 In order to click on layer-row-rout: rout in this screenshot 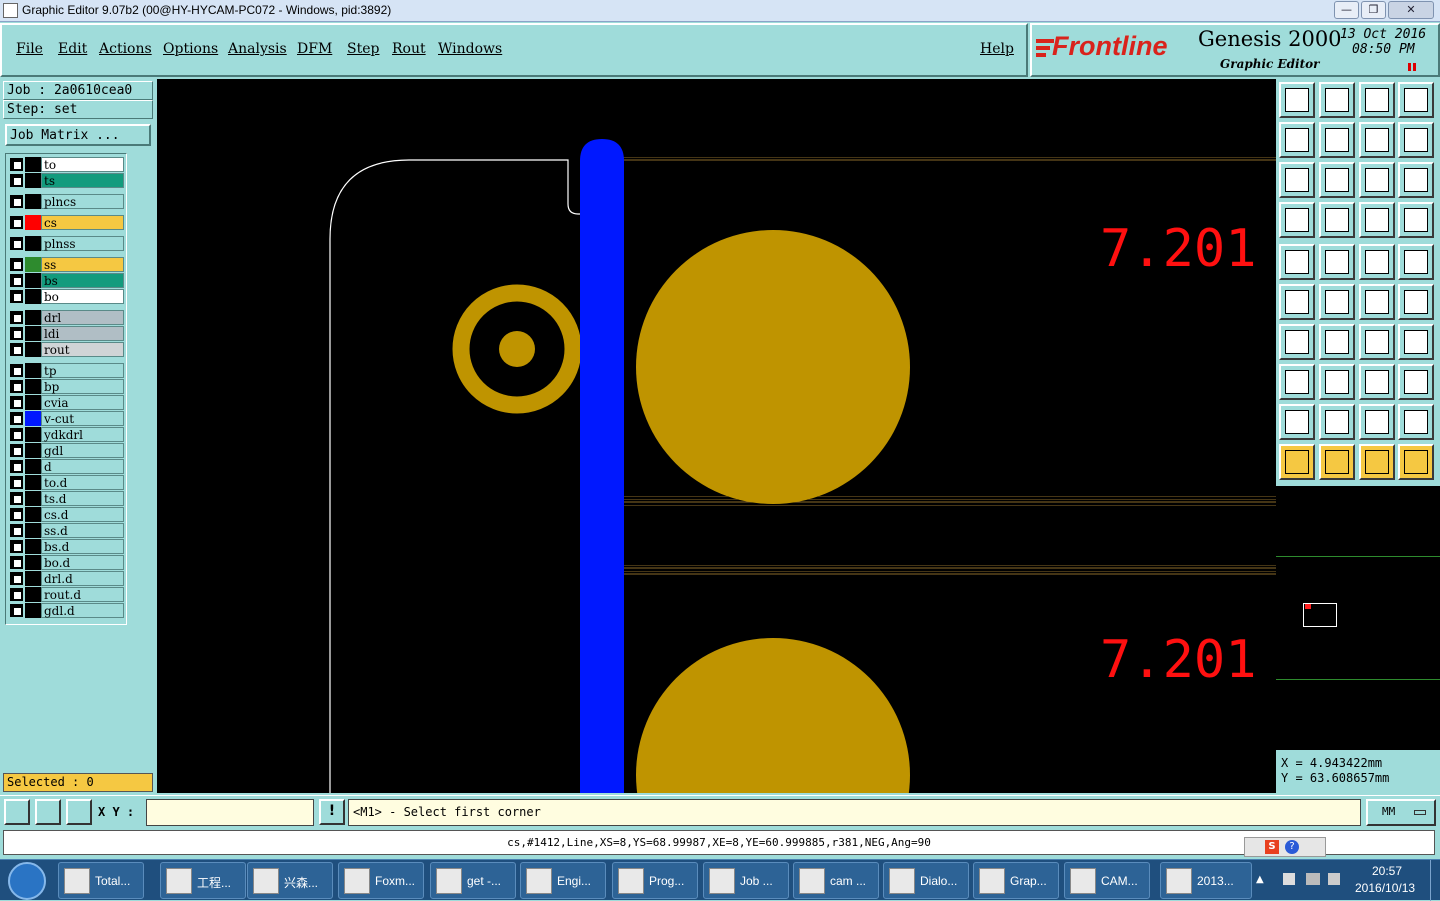, I will do `click(66, 349)`.